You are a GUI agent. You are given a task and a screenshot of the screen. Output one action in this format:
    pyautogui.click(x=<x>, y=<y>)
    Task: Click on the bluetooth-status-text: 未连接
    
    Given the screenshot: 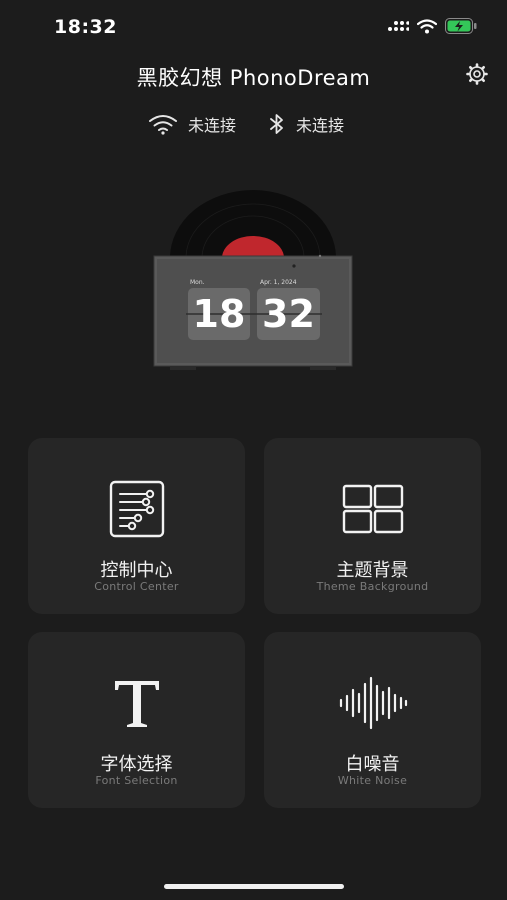 What is the action you would take?
    pyautogui.click(x=320, y=125)
    